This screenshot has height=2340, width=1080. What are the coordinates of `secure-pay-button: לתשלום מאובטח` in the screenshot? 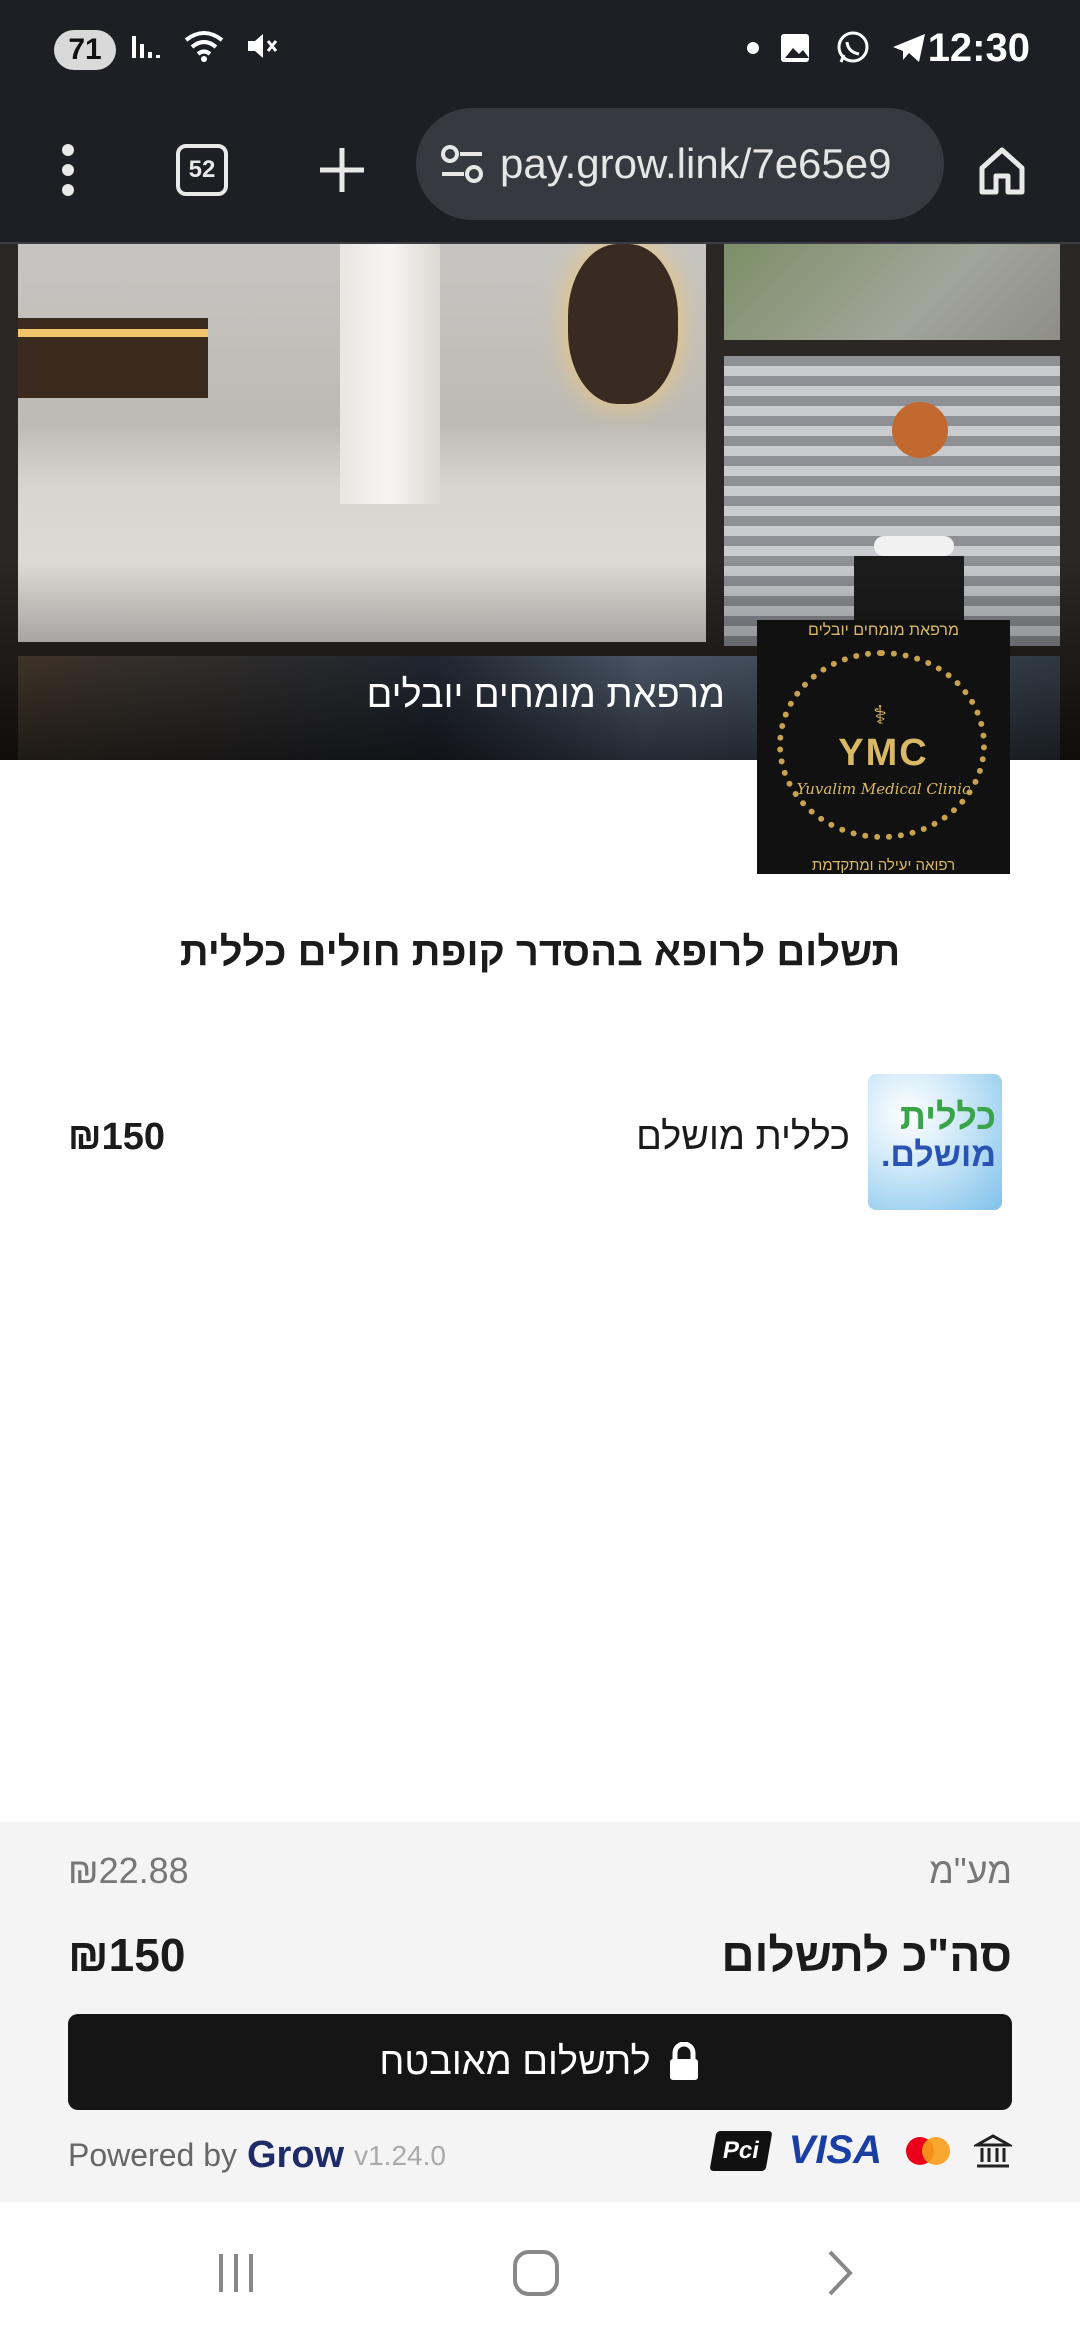 It's located at (540, 2062).